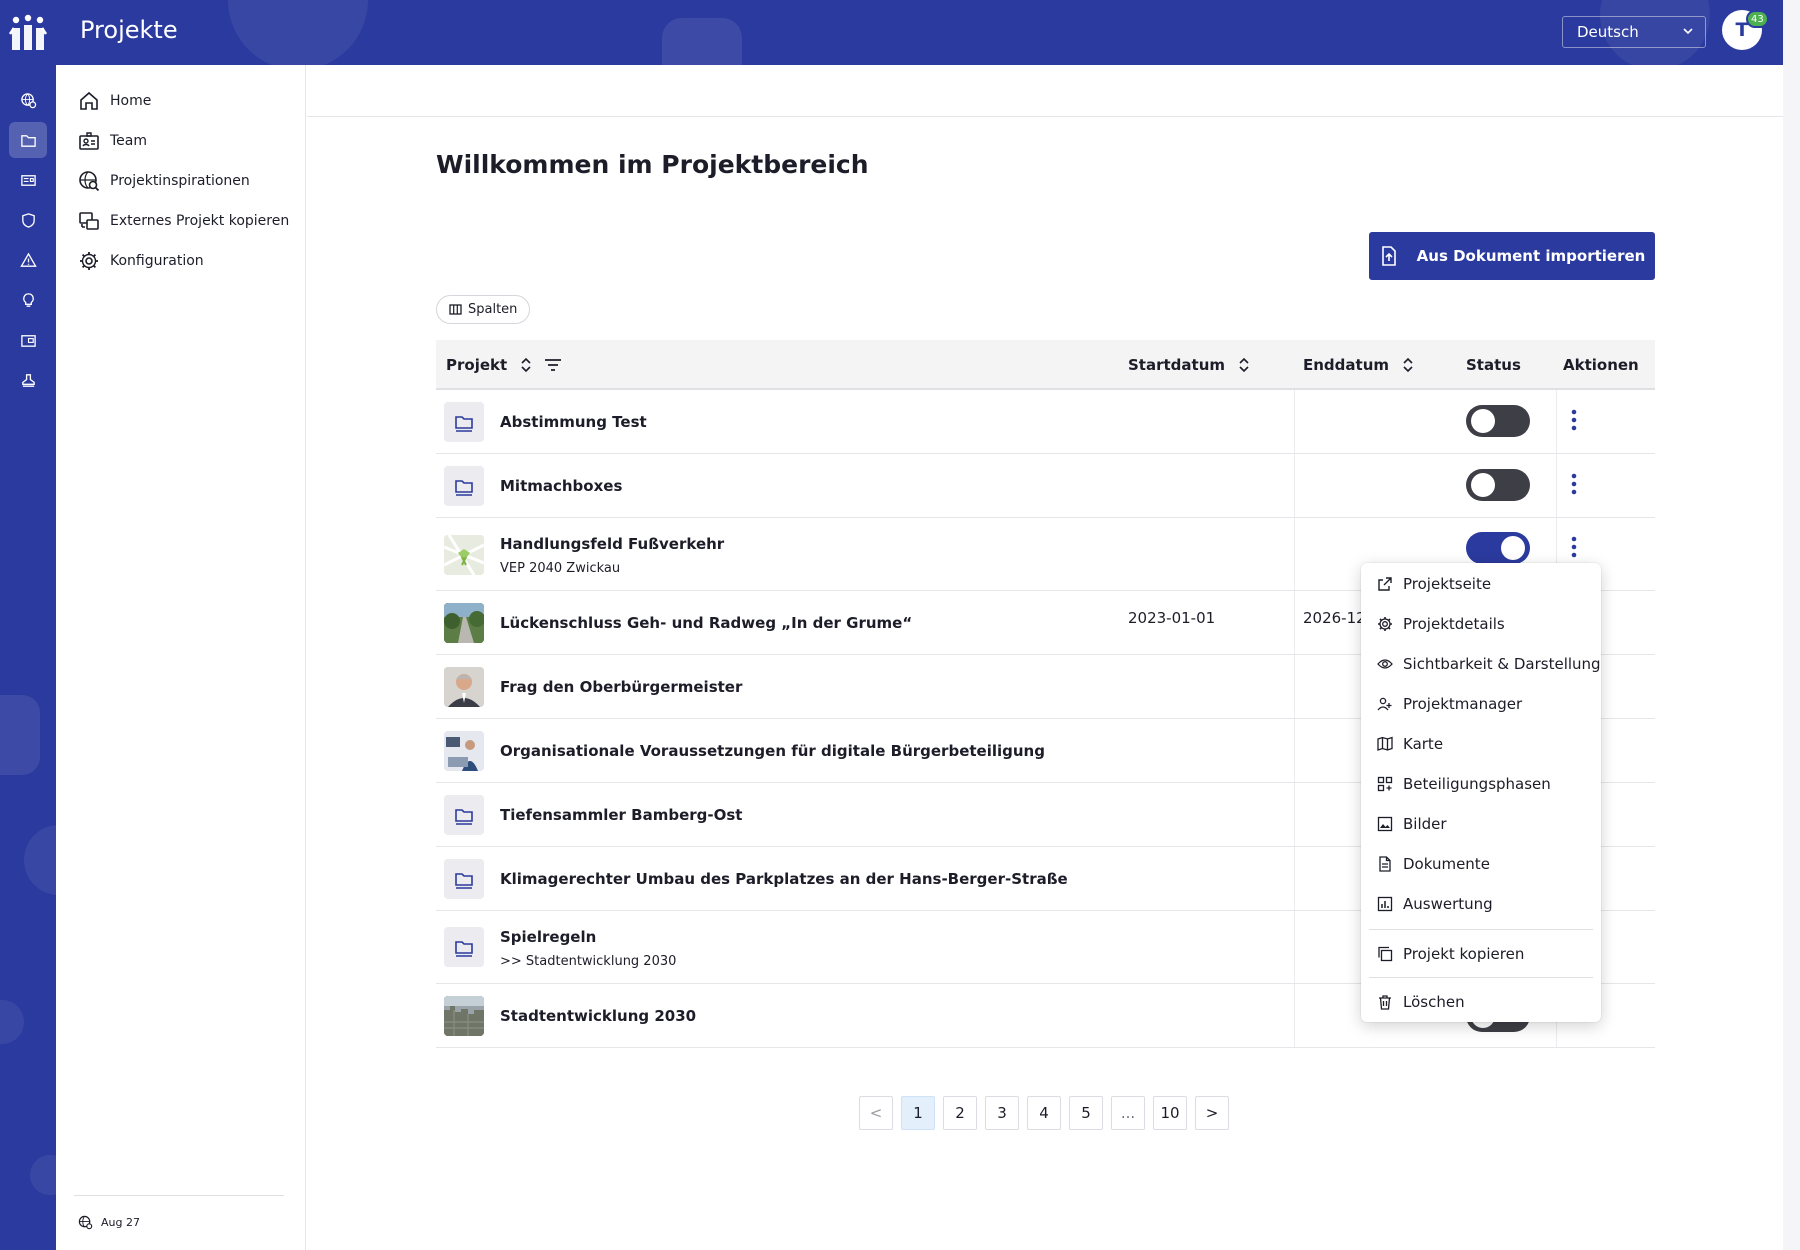 The height and width of the screenshot is (1250, 1800). I want to click on sidebar-item-label: Home, so click(131, 101).